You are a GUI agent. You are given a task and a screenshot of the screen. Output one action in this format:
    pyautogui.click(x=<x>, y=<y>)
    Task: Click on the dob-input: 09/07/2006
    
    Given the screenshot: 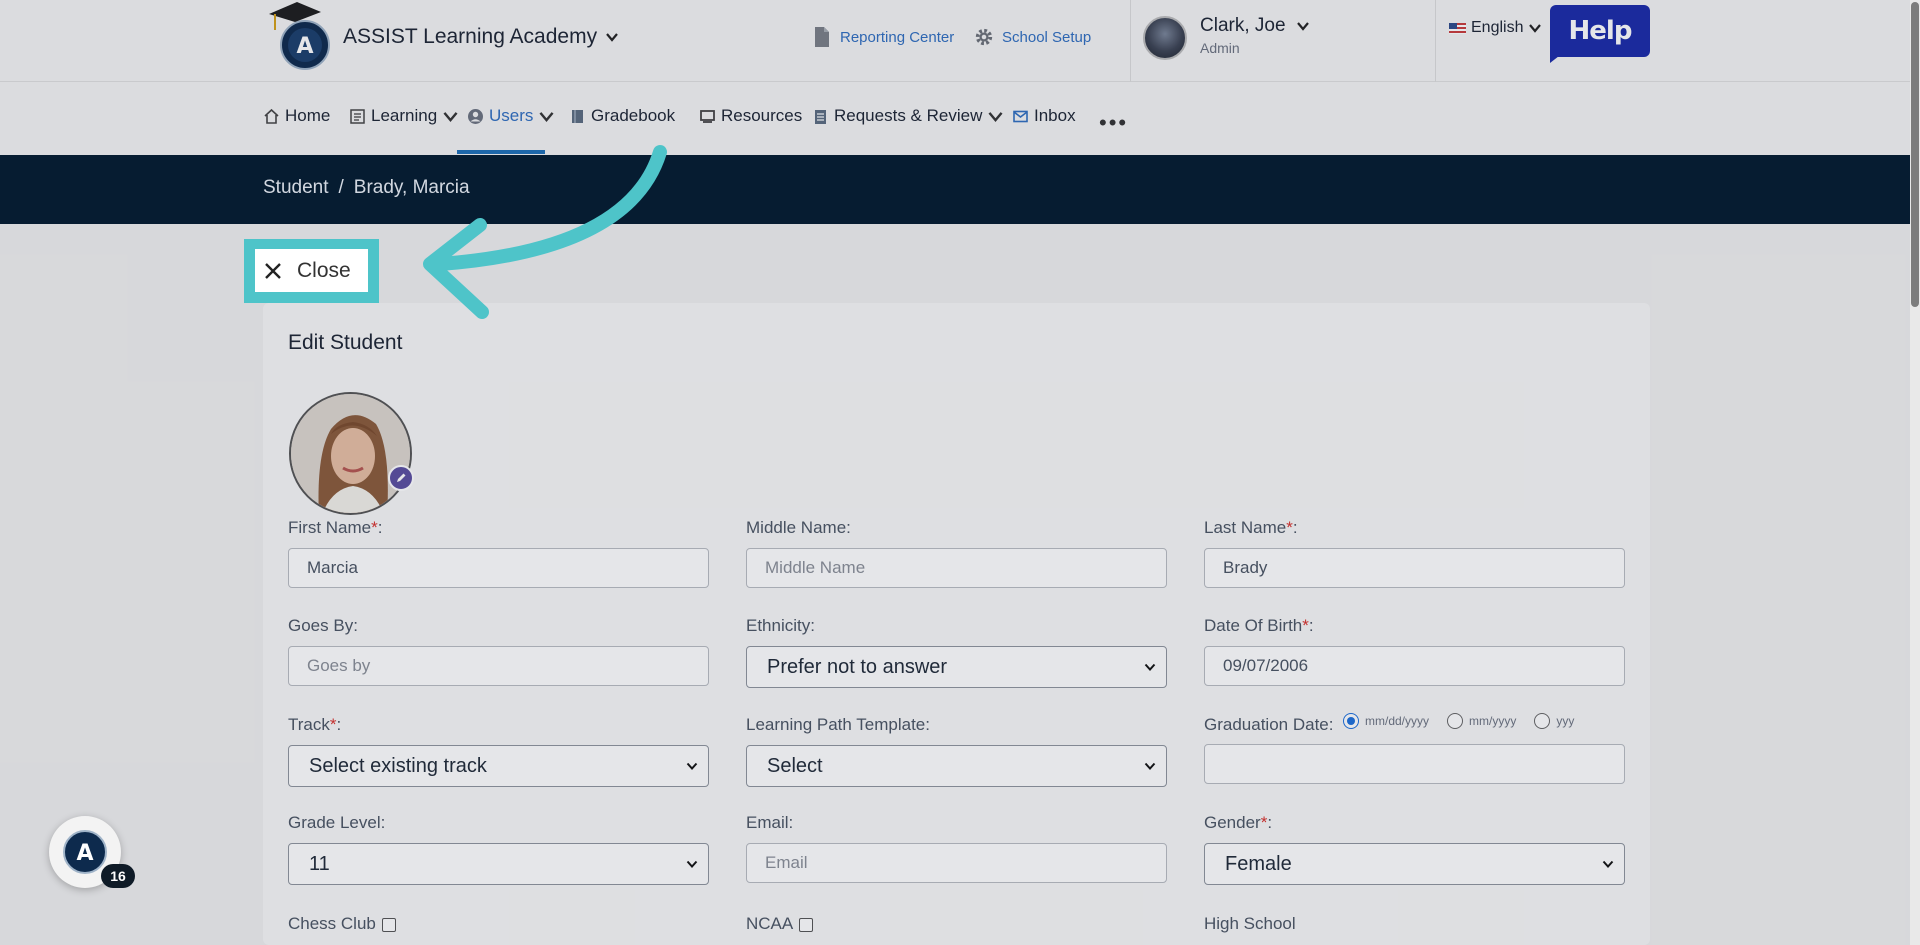 What is the action you would take?
    pyautogui.click(x=1414, y=666)
    